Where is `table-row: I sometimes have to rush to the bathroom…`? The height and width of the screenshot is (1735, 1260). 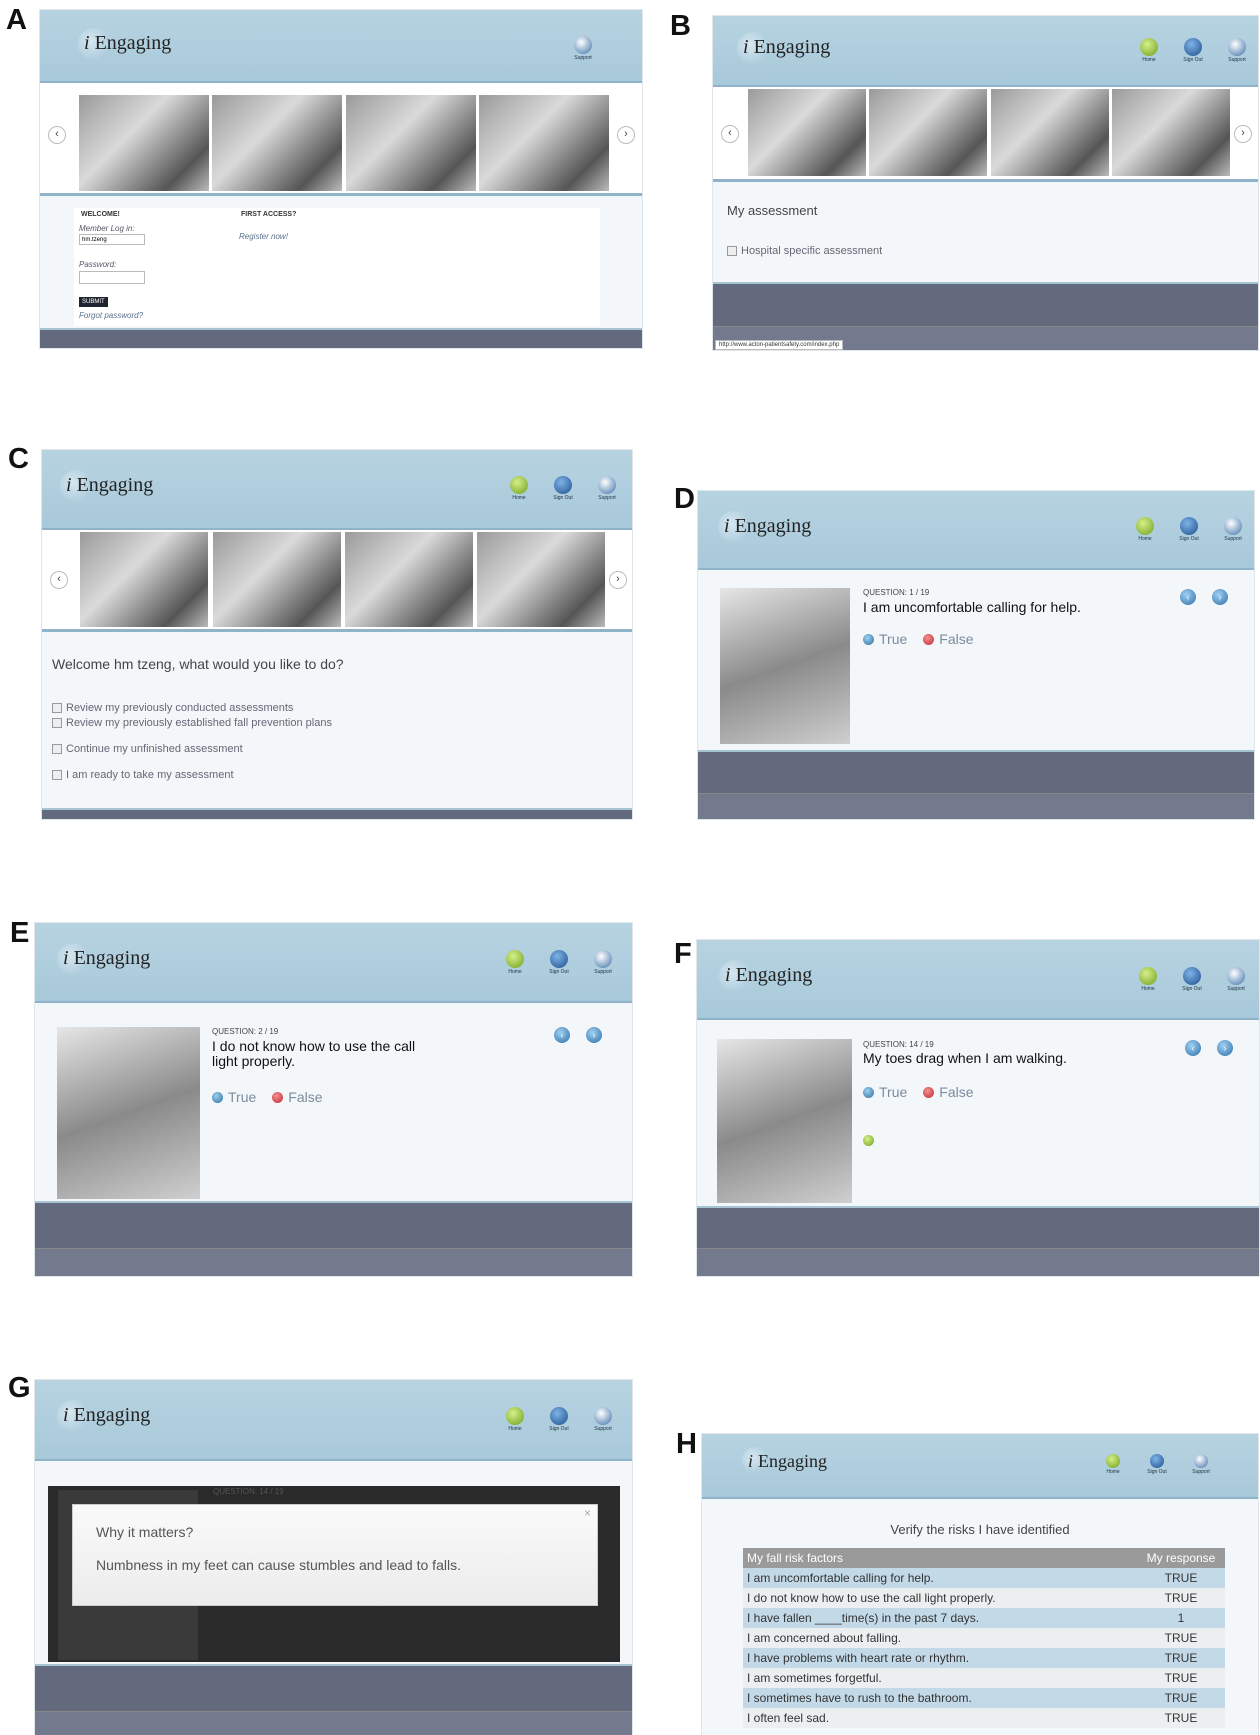 table-row: I sometimes have to rush to the bathroom… is located at coordinates (984, 1698).